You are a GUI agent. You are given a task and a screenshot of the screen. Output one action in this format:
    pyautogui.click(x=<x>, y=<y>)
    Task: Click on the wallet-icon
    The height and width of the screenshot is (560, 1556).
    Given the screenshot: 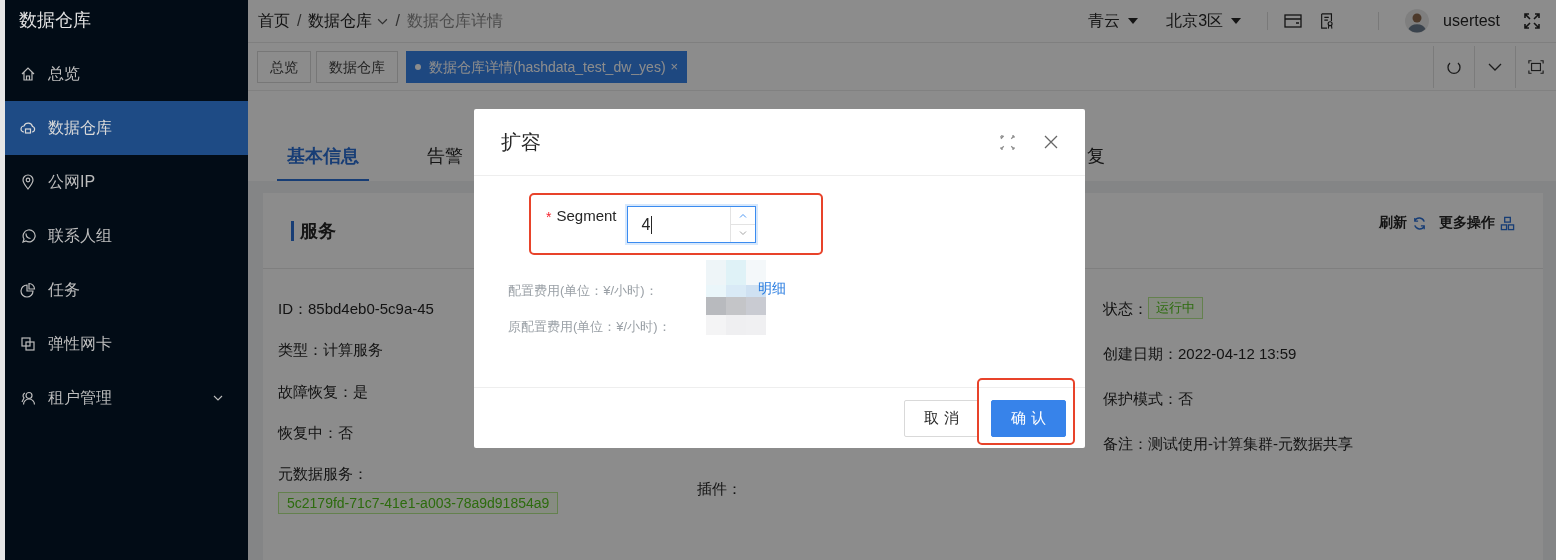 What is the action you would take?
    pyautogui.click(x=1293, y=21)
    